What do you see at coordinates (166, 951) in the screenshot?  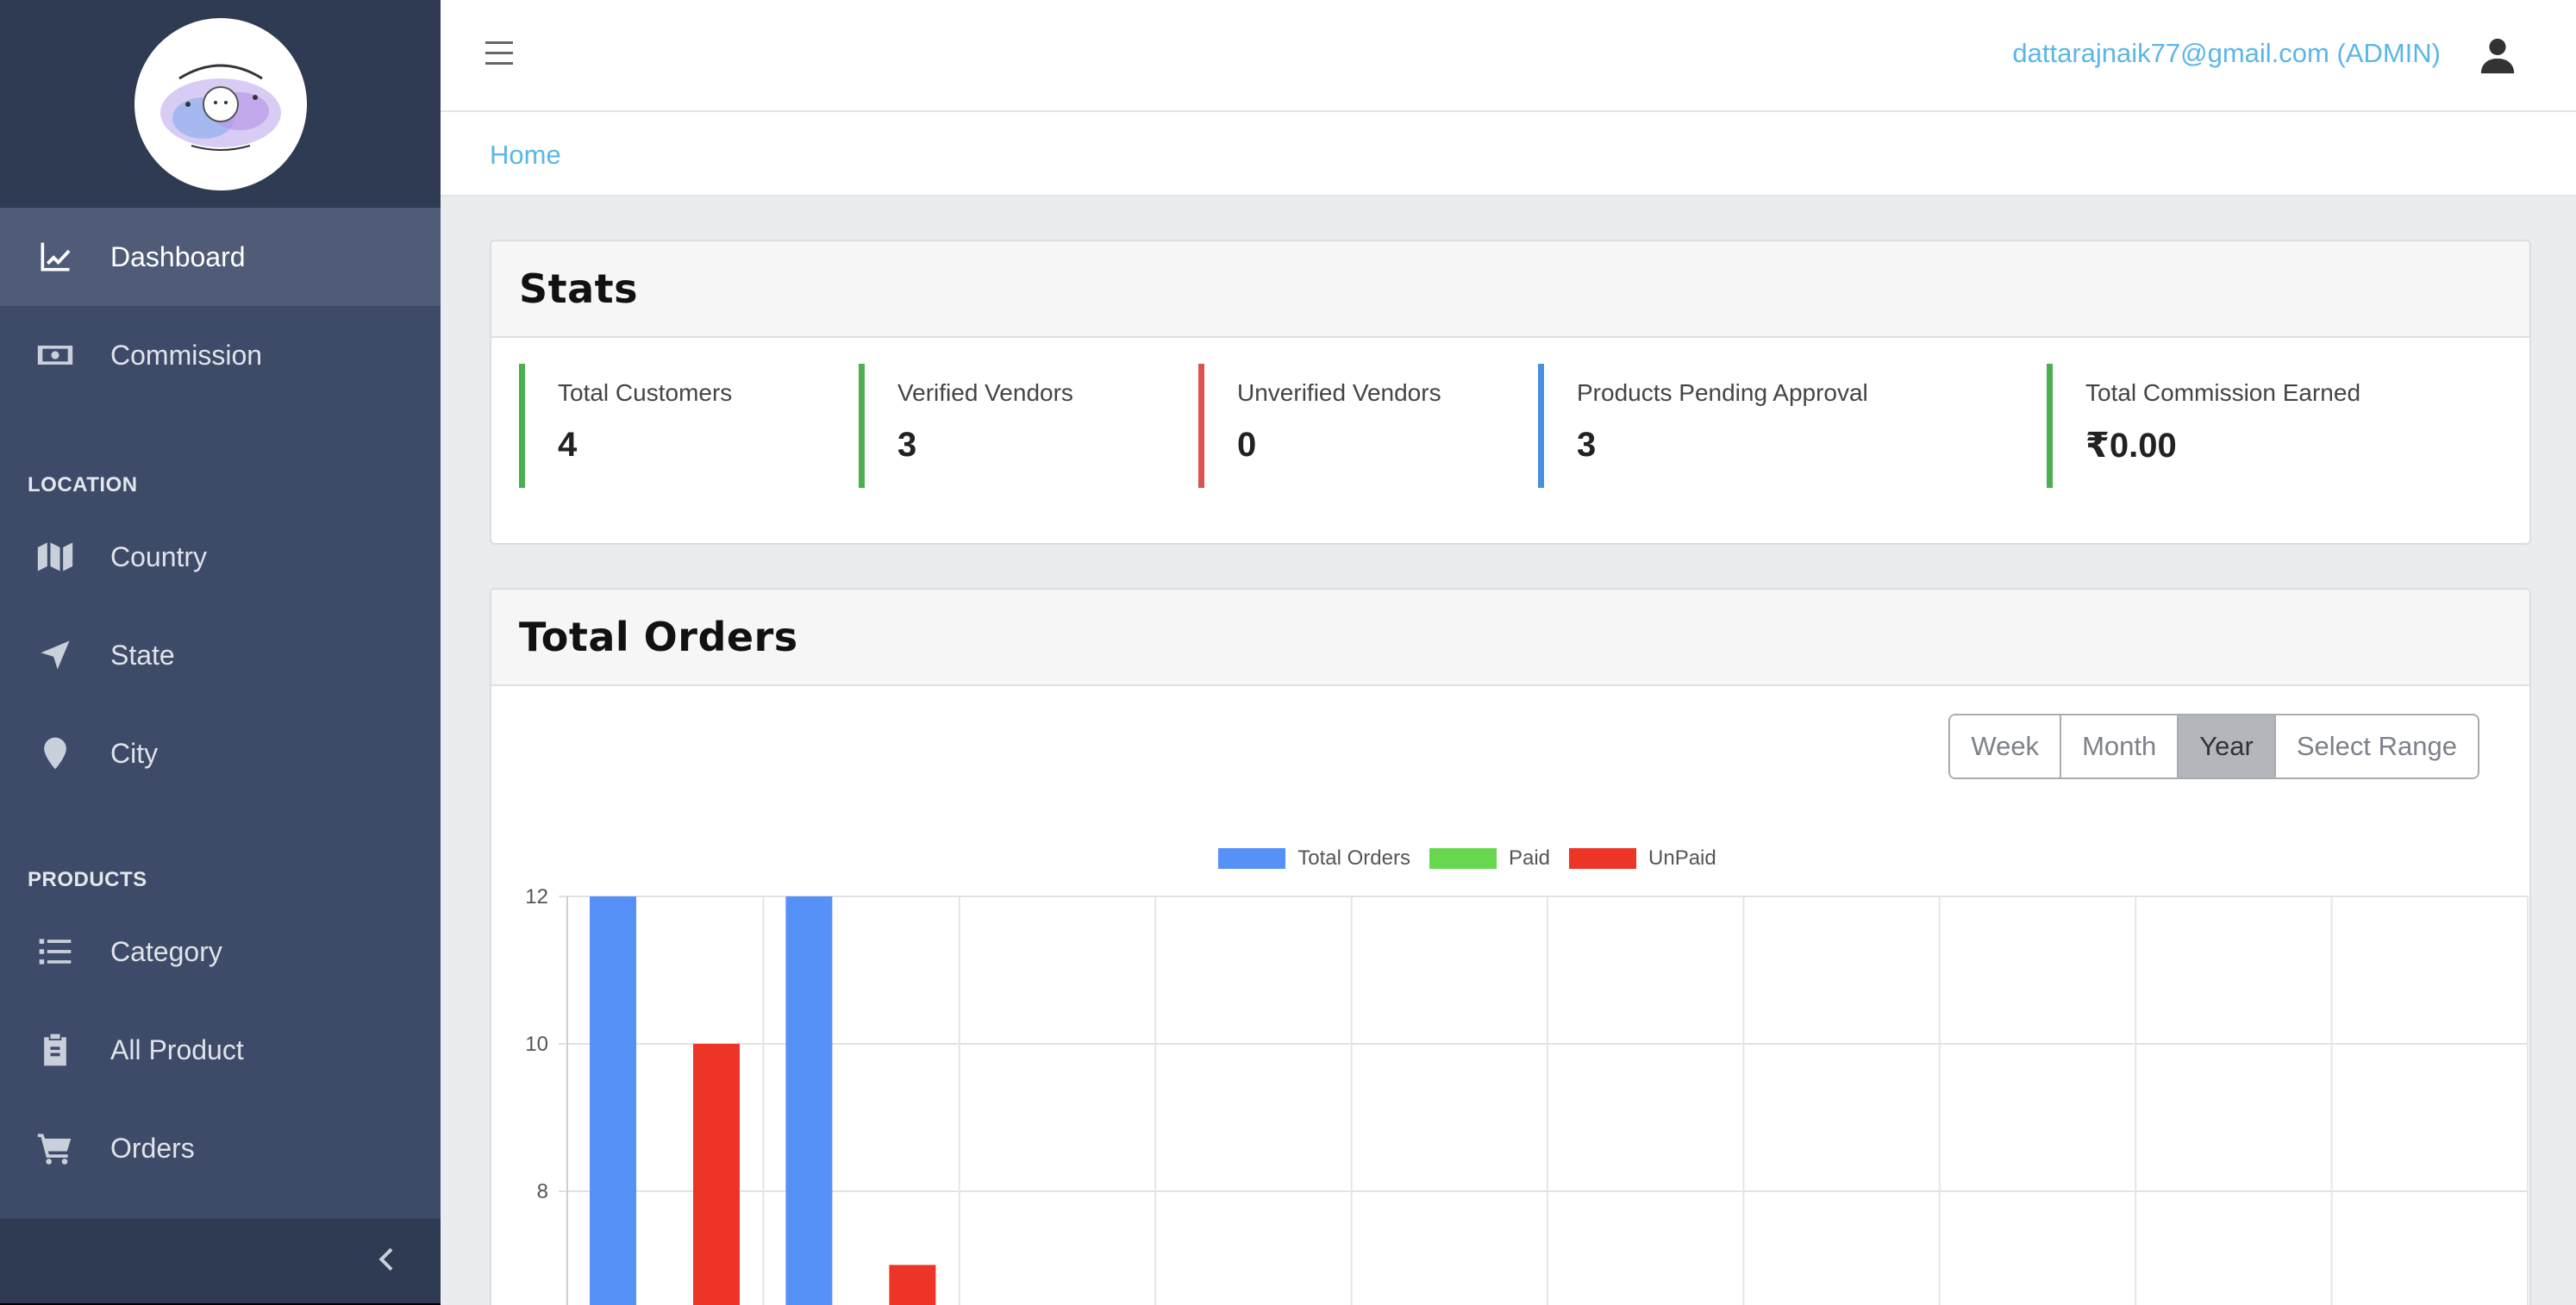 I see `sidebar-item-label: Category` at bounding box center [166, 951].